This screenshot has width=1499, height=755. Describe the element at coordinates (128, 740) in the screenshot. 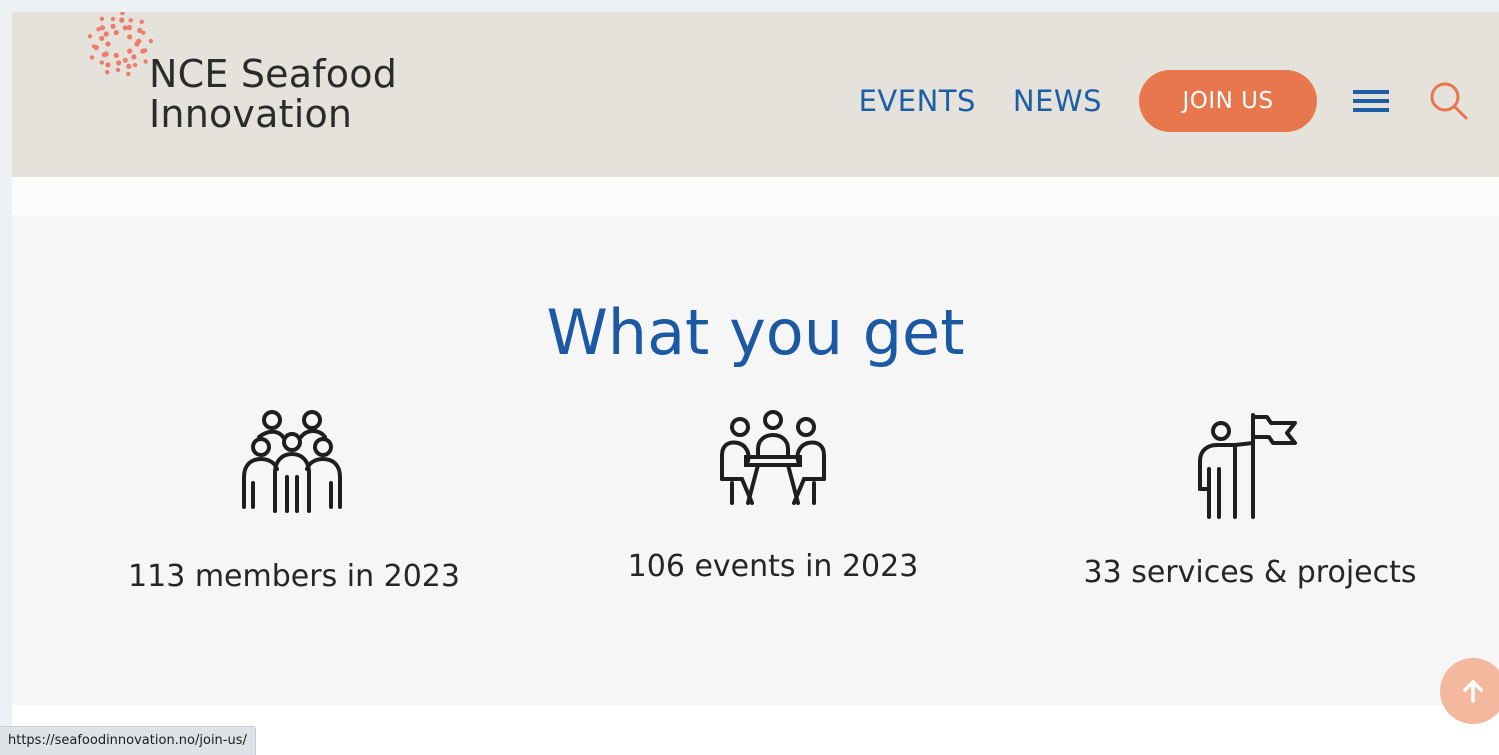

I see `browser-status-url: https://seafoodinnovation.no/join-us/` at that location.